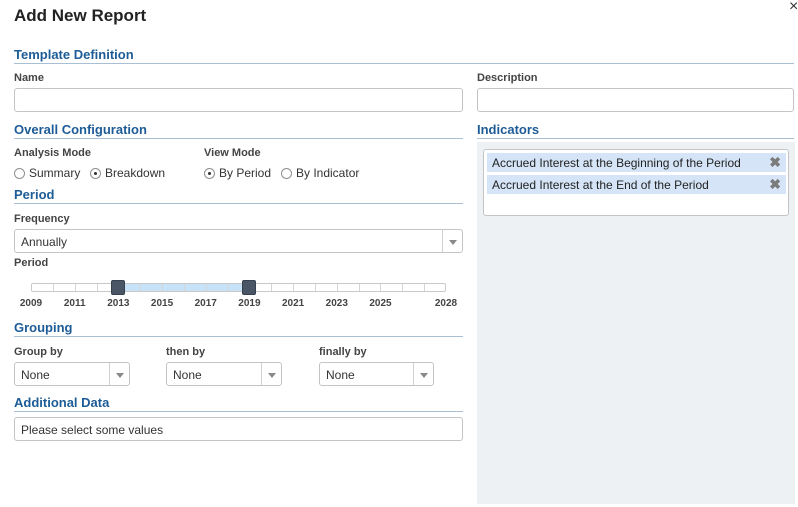 This screenshot has width=798, height=507. What do you see at coordinates (293, 303) in the screenshot?
I see `slider-tick-label: 2021` at bounding box center [293, 303].